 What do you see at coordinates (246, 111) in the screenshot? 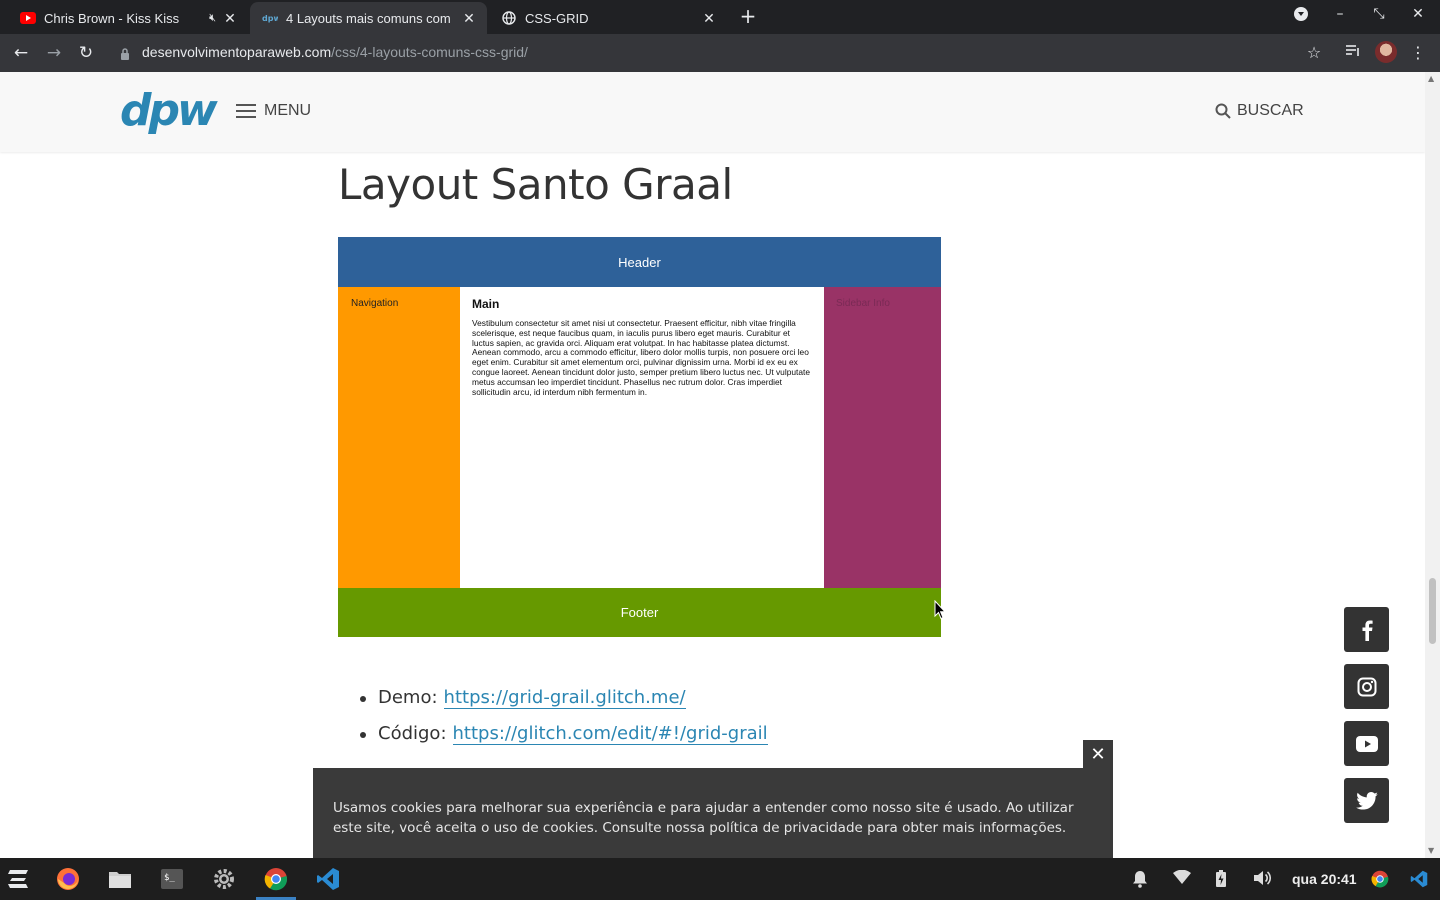
I see `hamburger-icon` at bounding box center [246, 111].